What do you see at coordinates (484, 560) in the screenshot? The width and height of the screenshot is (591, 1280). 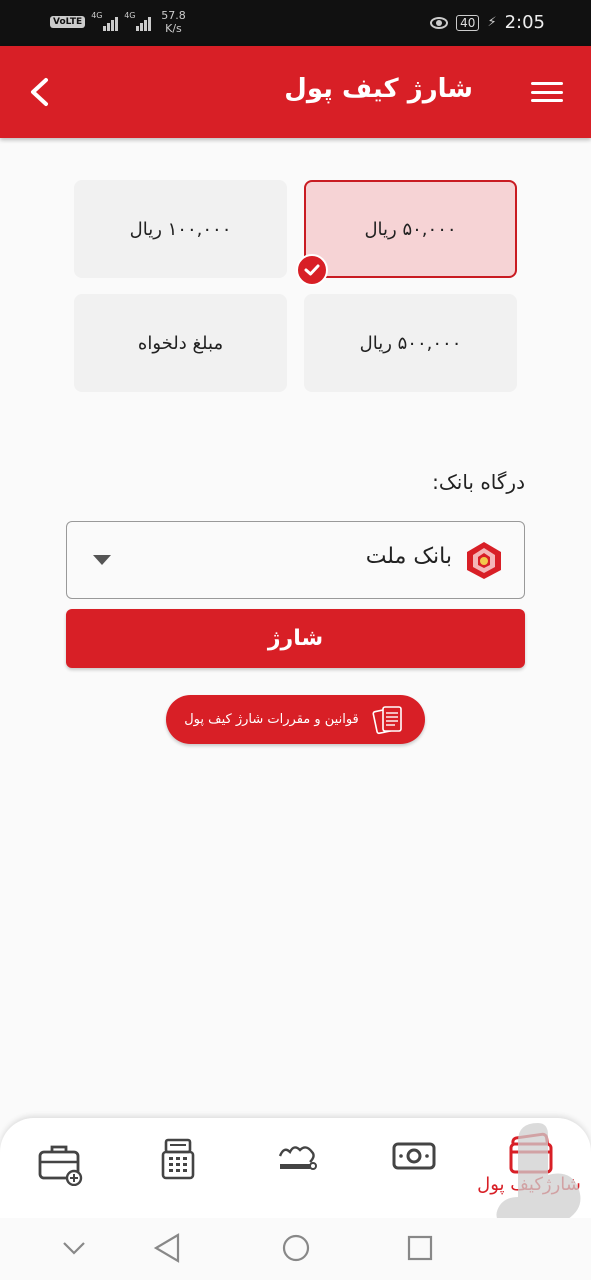 I see `bank-mellat-logo-icon` at bounding box center [484, 560].